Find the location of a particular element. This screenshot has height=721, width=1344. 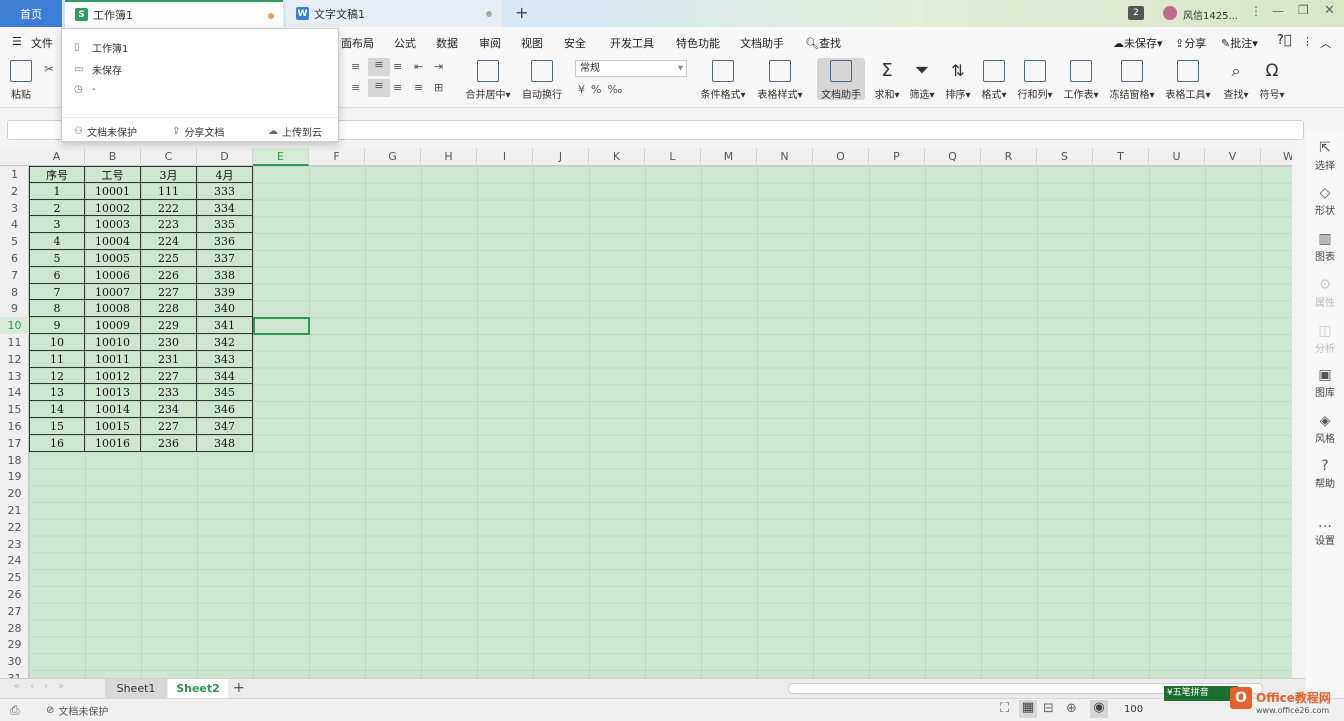

table-cell: 111 is located at coordinates (169, 191).